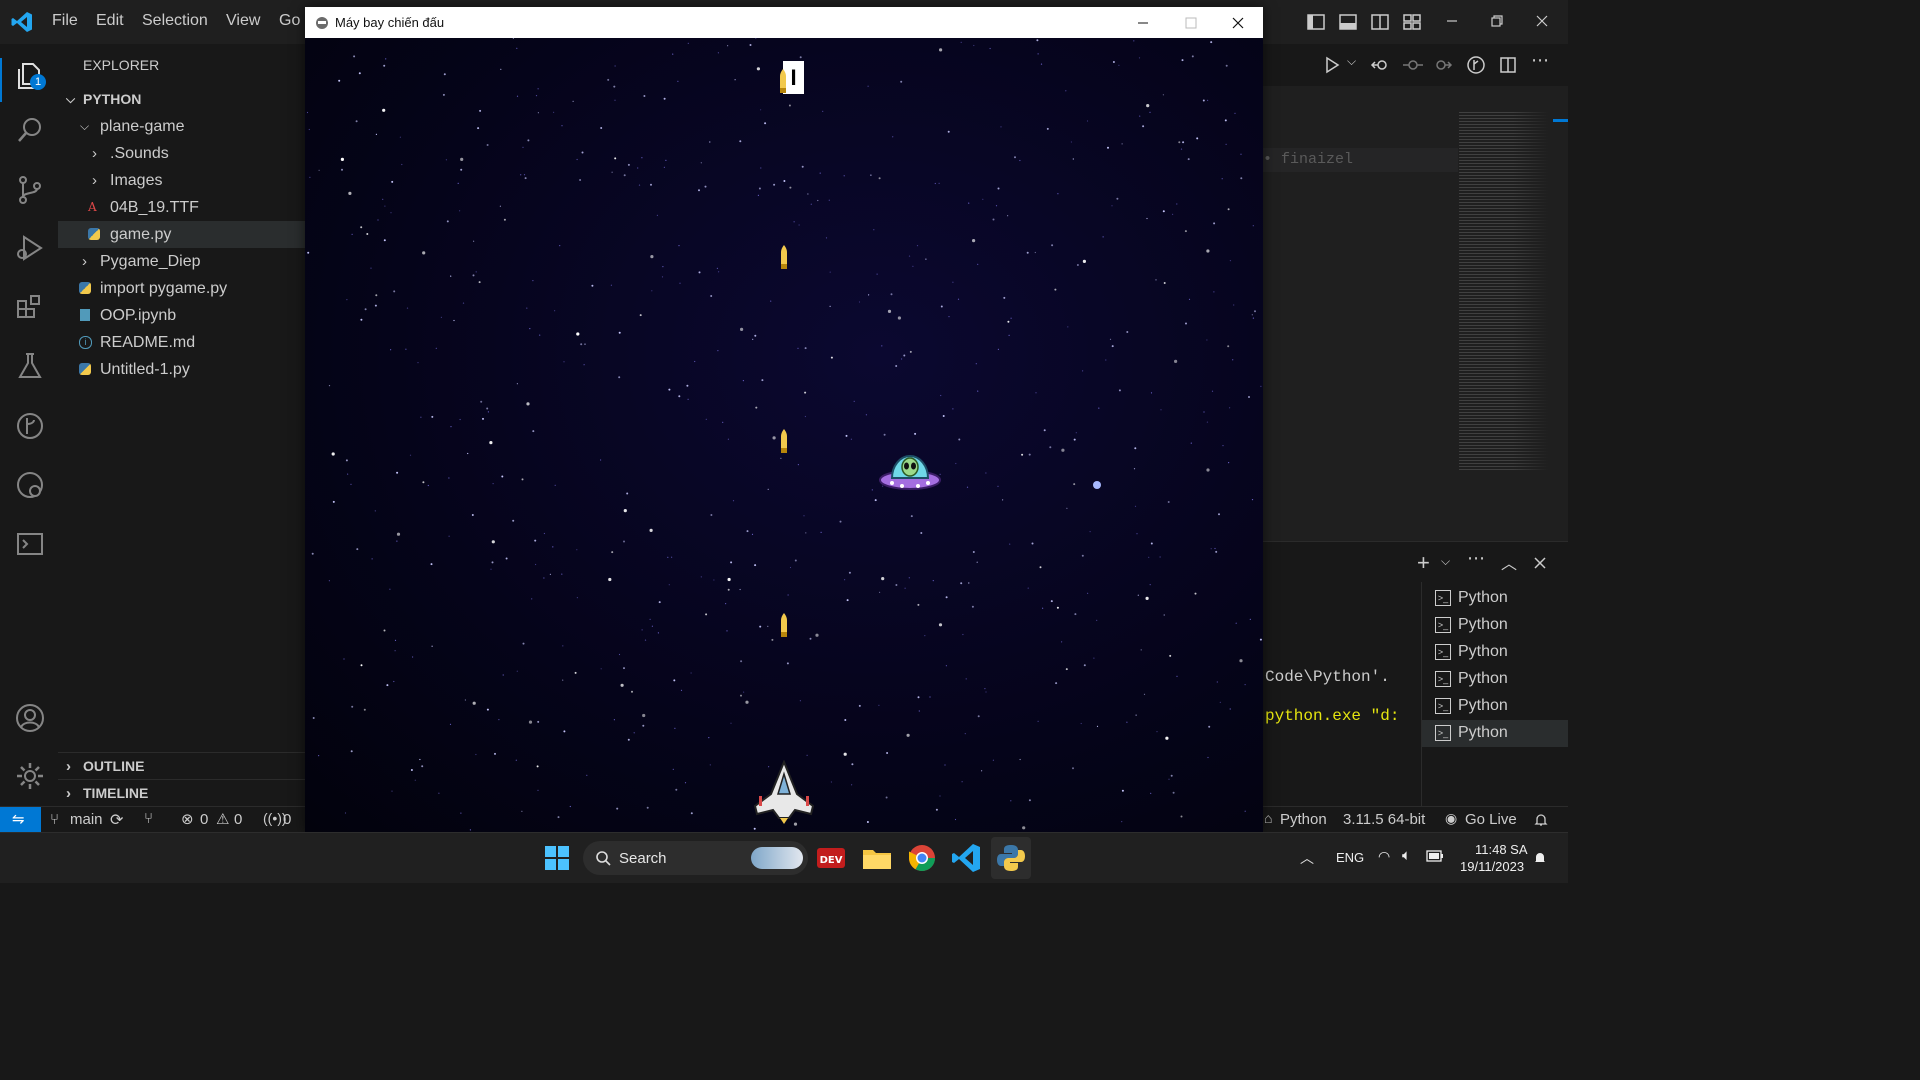 This screenshot has height=1080, width=1920. Describe the element at coordinates (831, 858) in the screenshot. I see `devcpp-icon: DEV` at that location.